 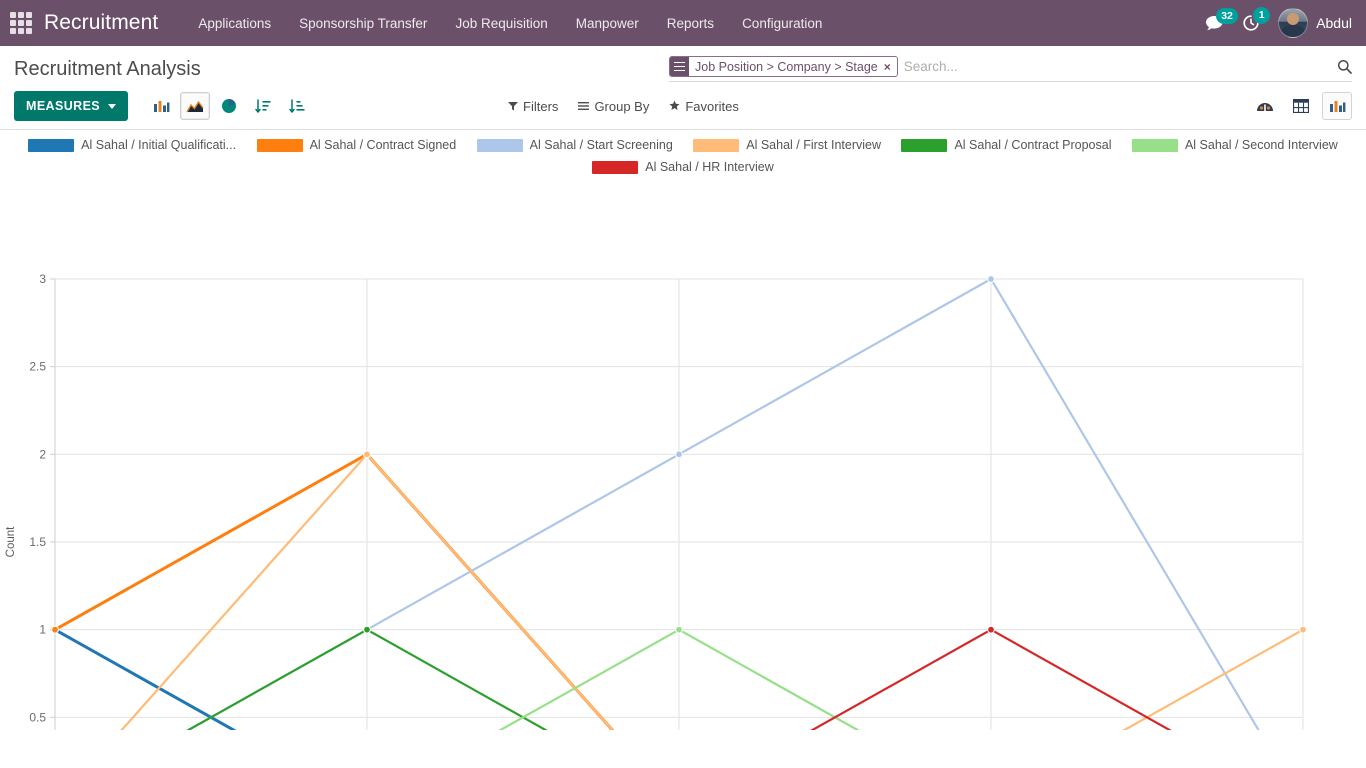 I want to click on y-axis-title: Count, so click(x=11, y=541).